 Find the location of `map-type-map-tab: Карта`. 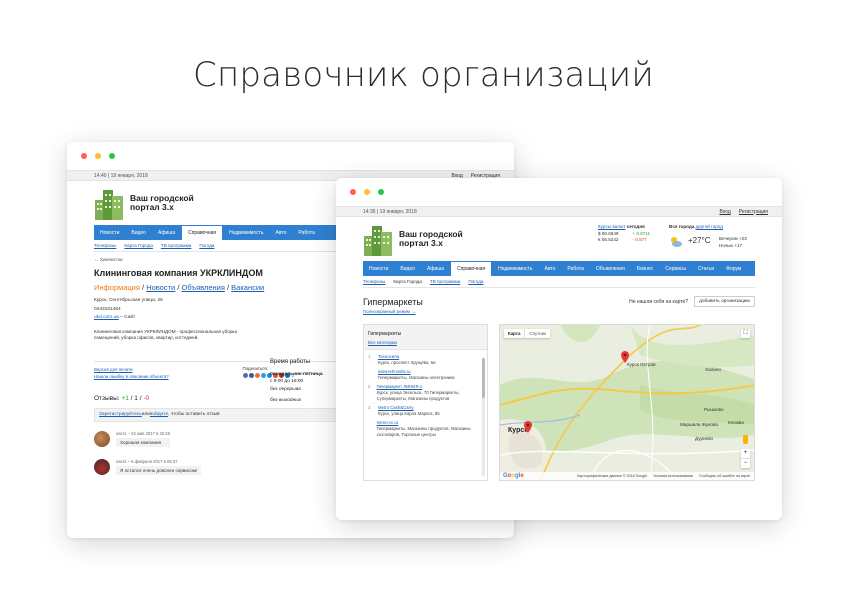

map-type-map-tab: Карта is located at coordinates (514, 333).